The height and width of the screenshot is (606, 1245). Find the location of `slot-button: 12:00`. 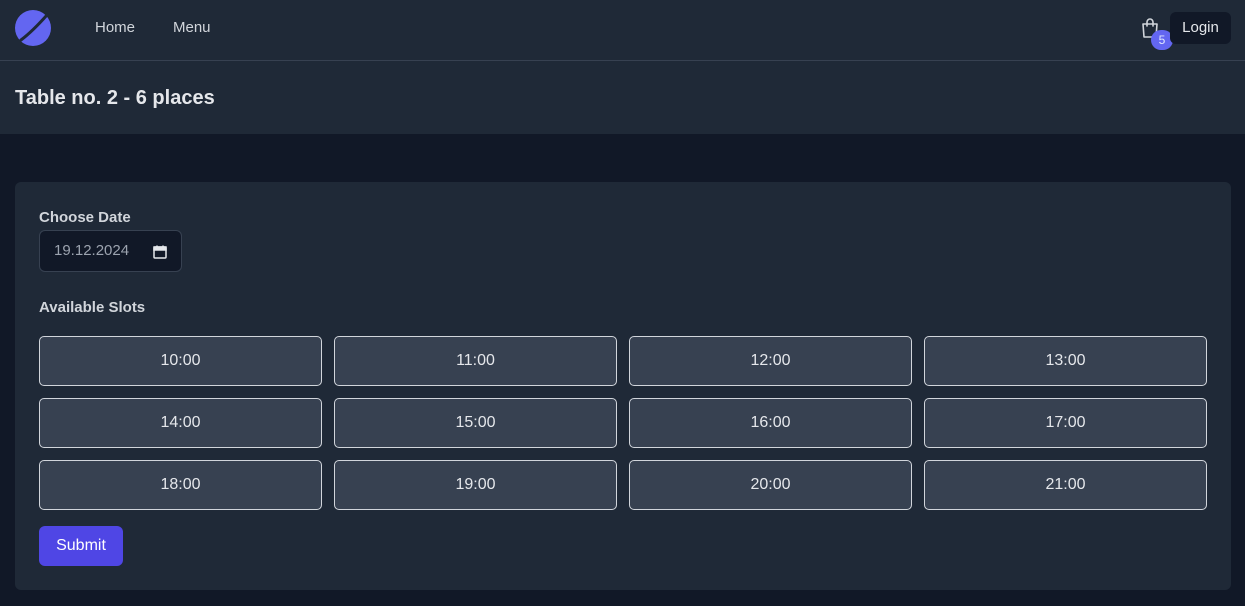

slot-button: 12:00 is located at coordinates (770, 361).